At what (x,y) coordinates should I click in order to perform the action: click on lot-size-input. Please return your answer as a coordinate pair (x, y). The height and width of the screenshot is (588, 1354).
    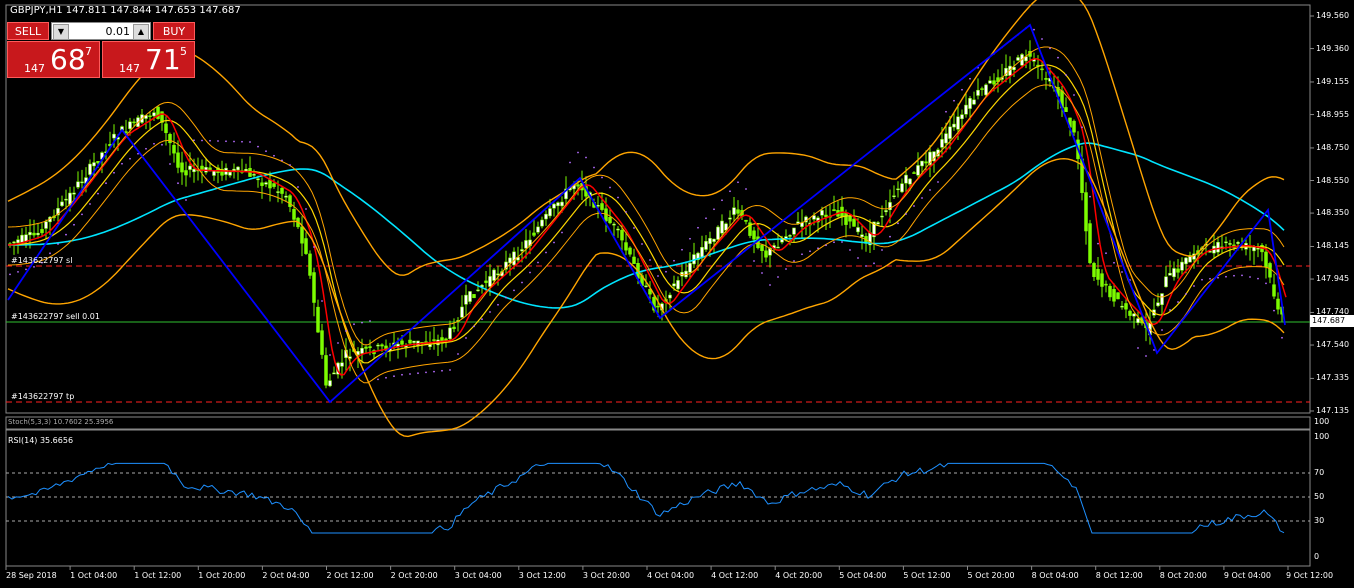
    Looking at the image, I should click on (100, 31).